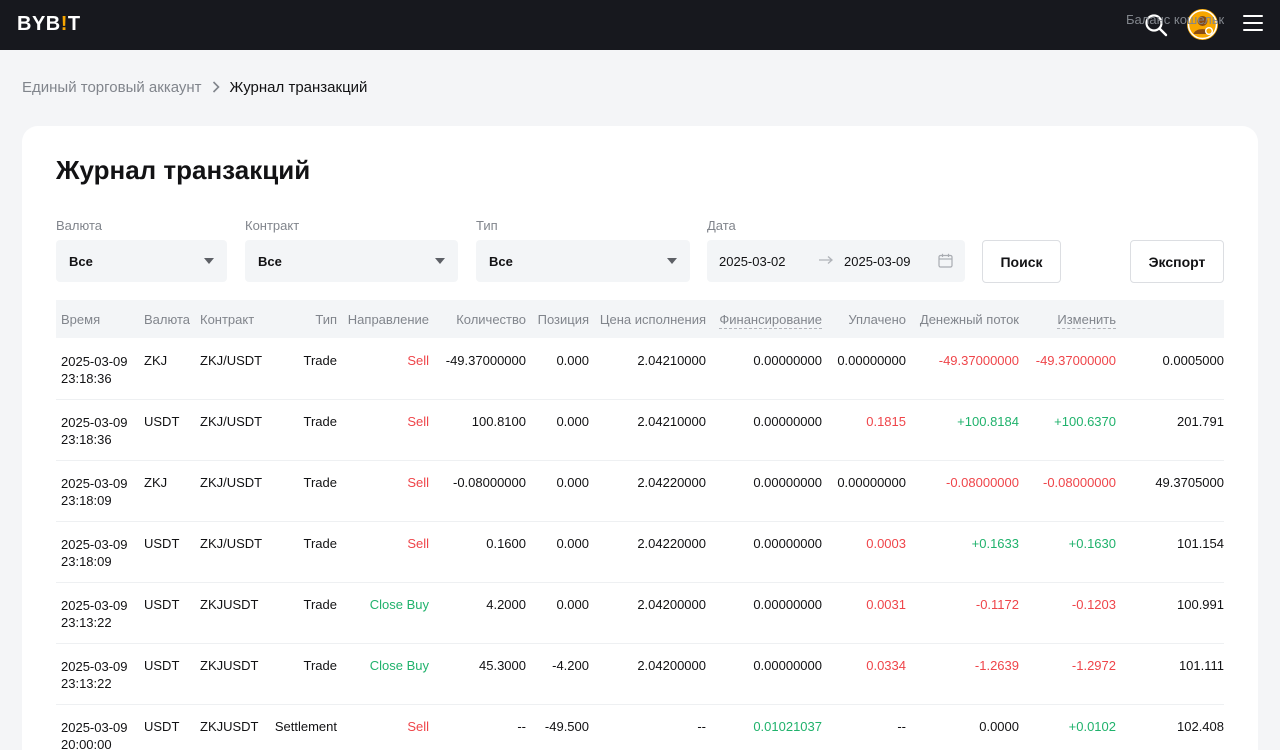 This screenshot has width=1280, height=750. I want to click on page-title: Журнал транзакций, so click(183, 170).